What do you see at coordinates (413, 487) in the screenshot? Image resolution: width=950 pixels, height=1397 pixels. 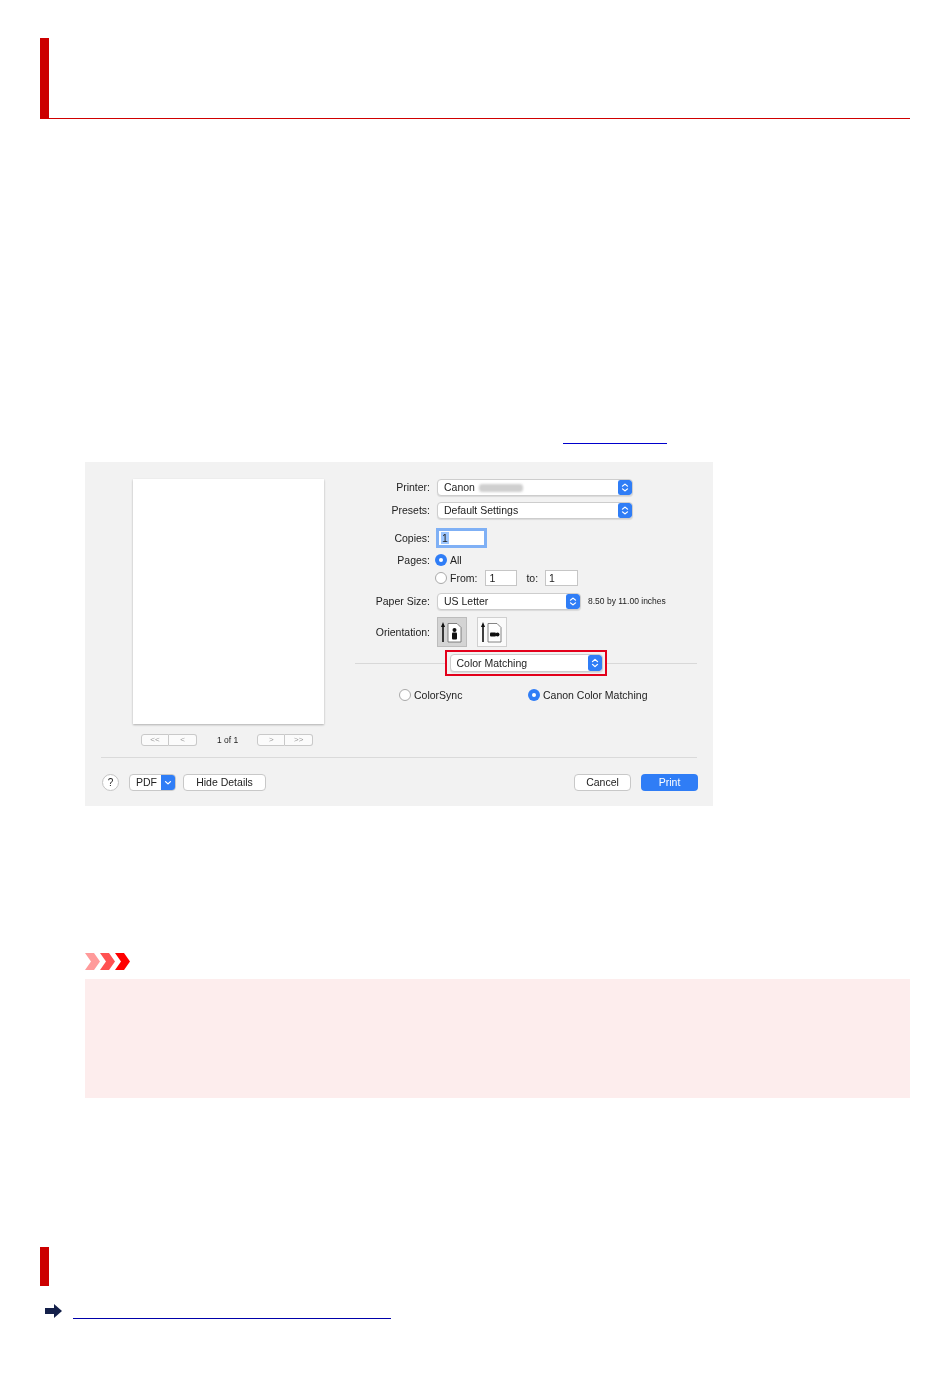 I see `field-label: Printer:` at bounding box center [413, 487].